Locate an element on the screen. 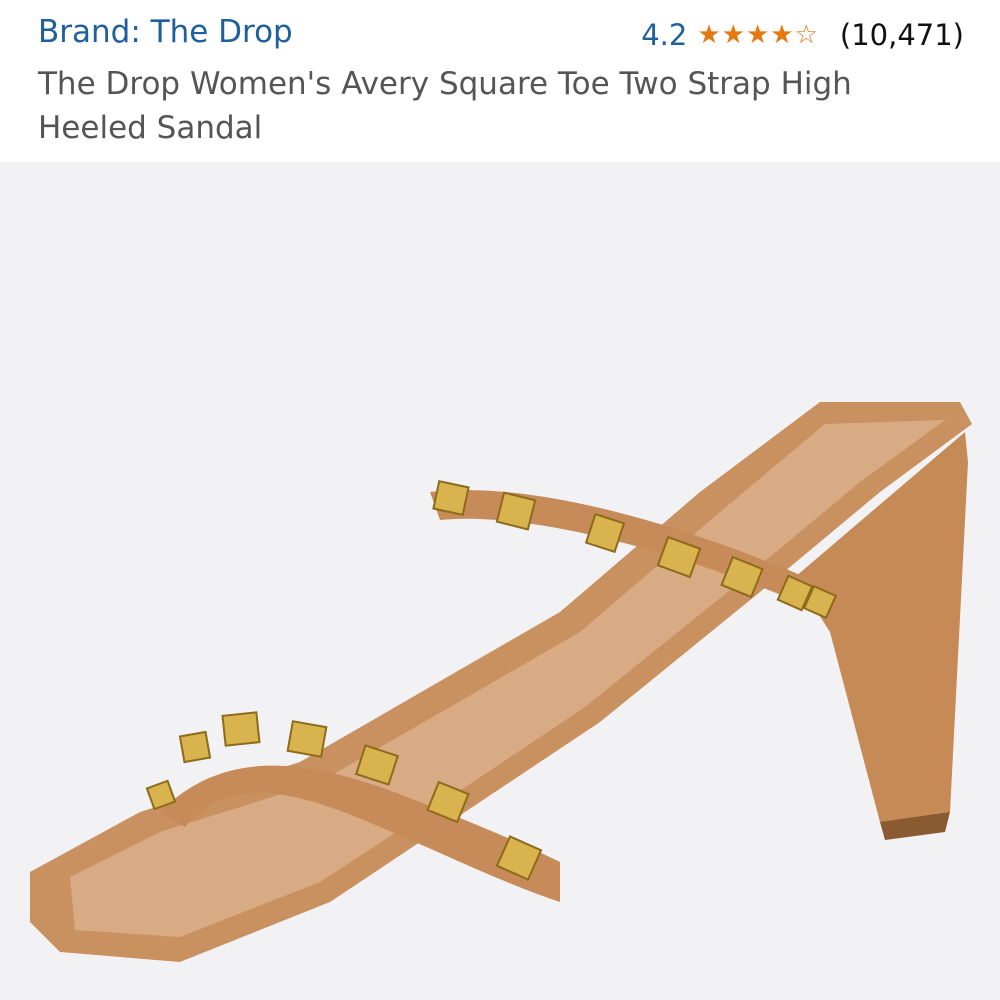 The width and height of the screenshot is (1000, 1000). rating-summary: 4.2 ★ ★ ★ ★ ☆ (10,471) is located at coordinates (802, 35).